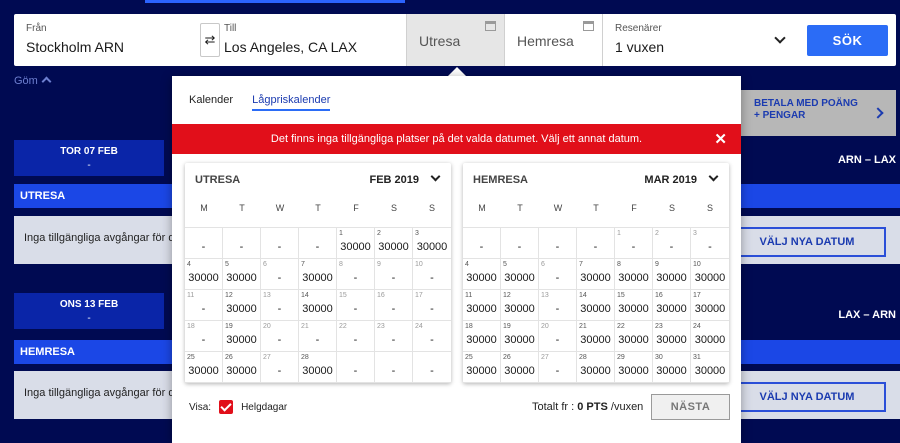 The image size is (900, 443). I want to click on swap-icon: ⇄, so click(210, 40).